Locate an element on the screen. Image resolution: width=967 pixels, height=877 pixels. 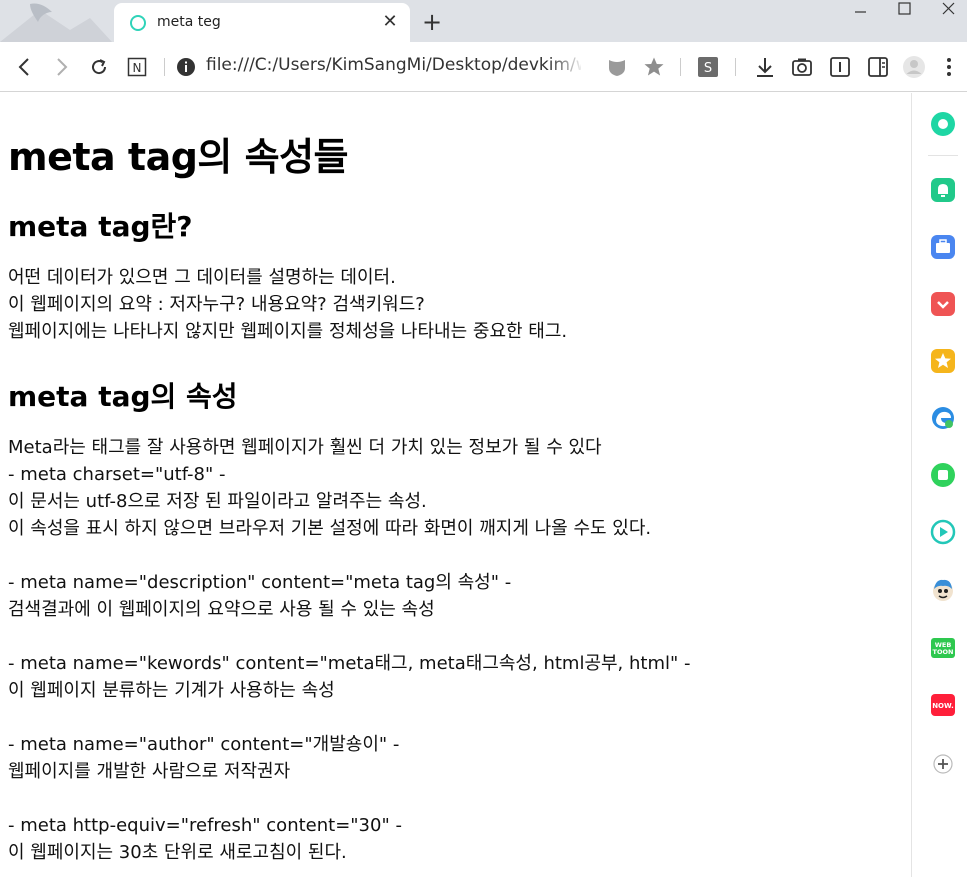
tab-favicon-icon is located at coordinates (138, 23).